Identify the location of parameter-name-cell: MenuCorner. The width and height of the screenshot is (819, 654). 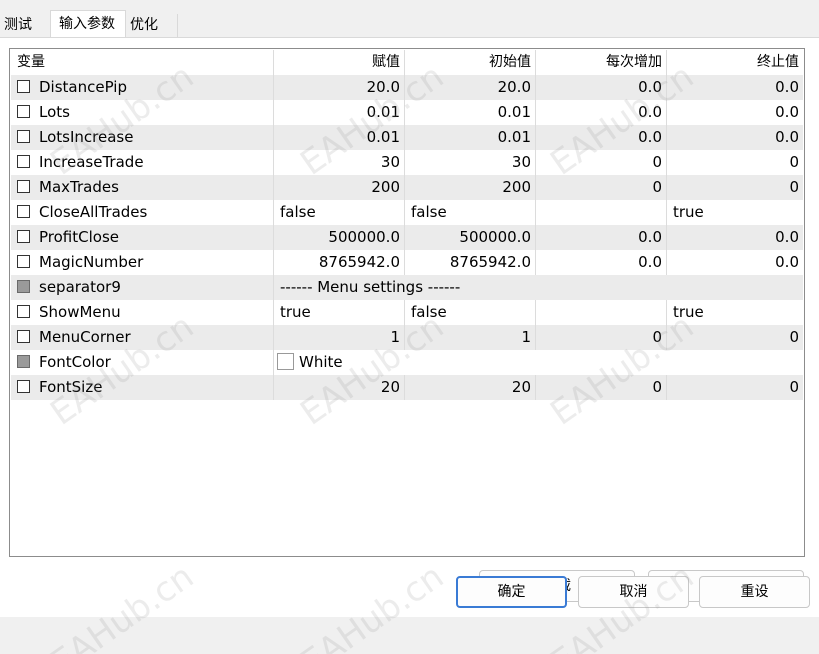
(142, 337).